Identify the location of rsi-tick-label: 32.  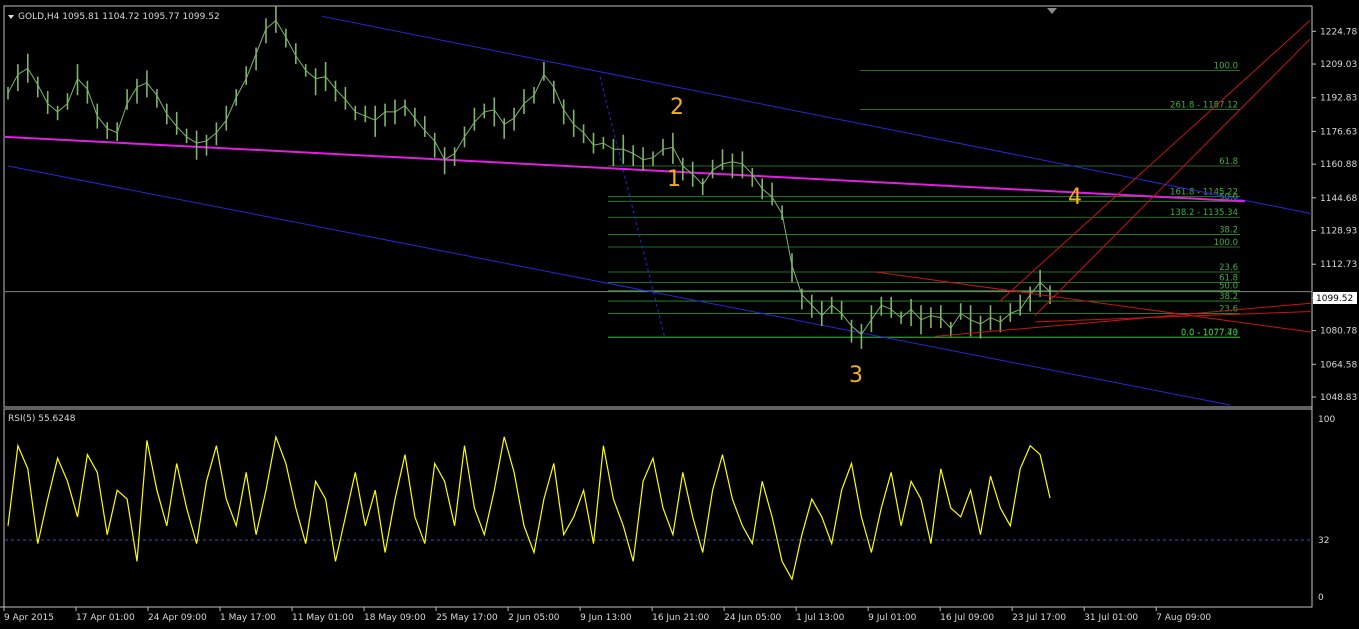
(1323, 541).